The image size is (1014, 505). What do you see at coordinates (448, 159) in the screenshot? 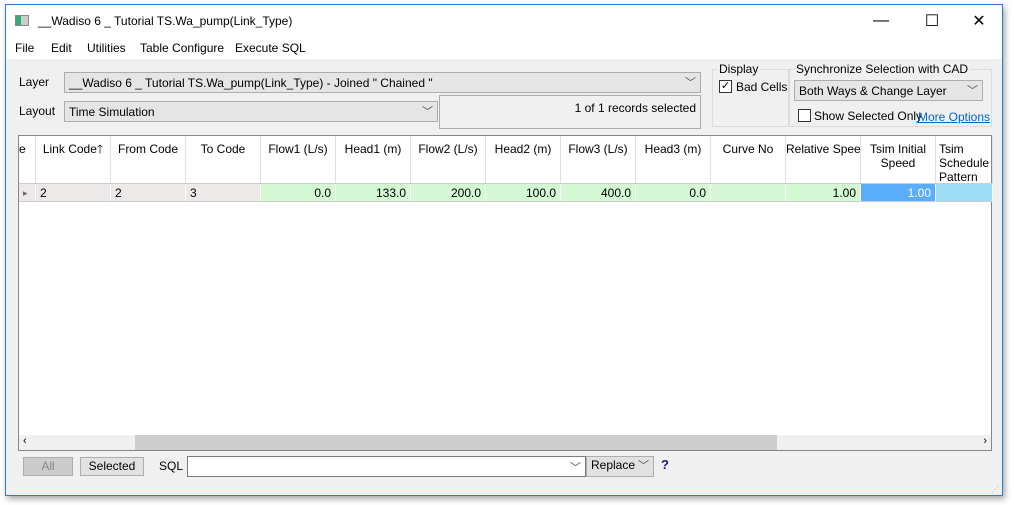
I see `column-header: Flow2 (L/s)` at bounding box center [448, 159].